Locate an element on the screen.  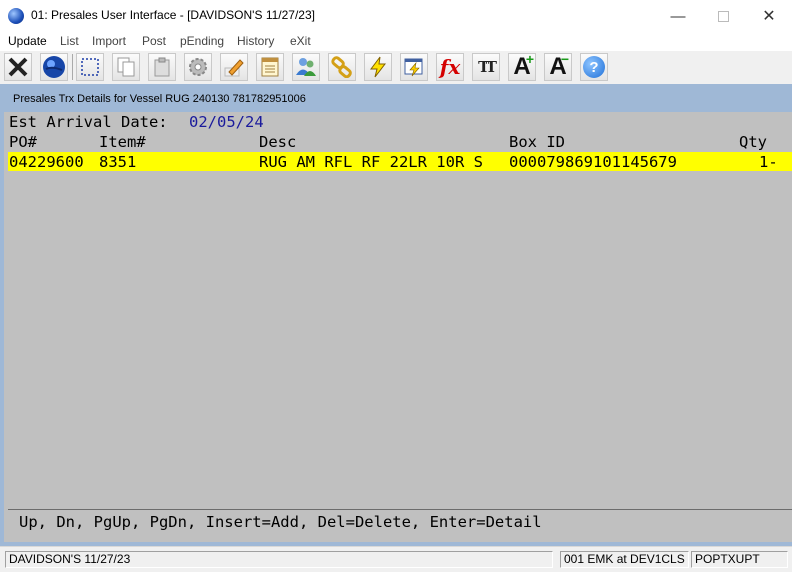
clipboard-icon is located at coordinates (162, 67).